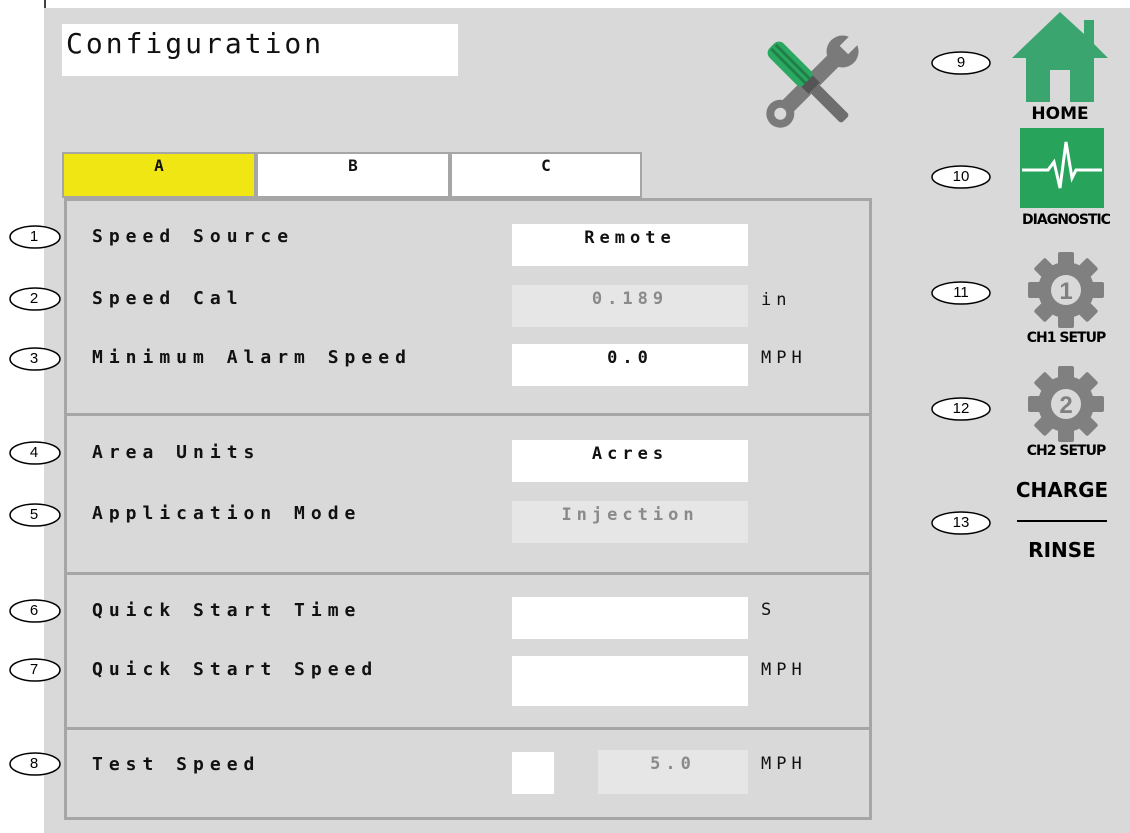  Describe the element at coordinates (630, 306) in the screenshot. I see `speed-cal-field: 0.189` at that location.